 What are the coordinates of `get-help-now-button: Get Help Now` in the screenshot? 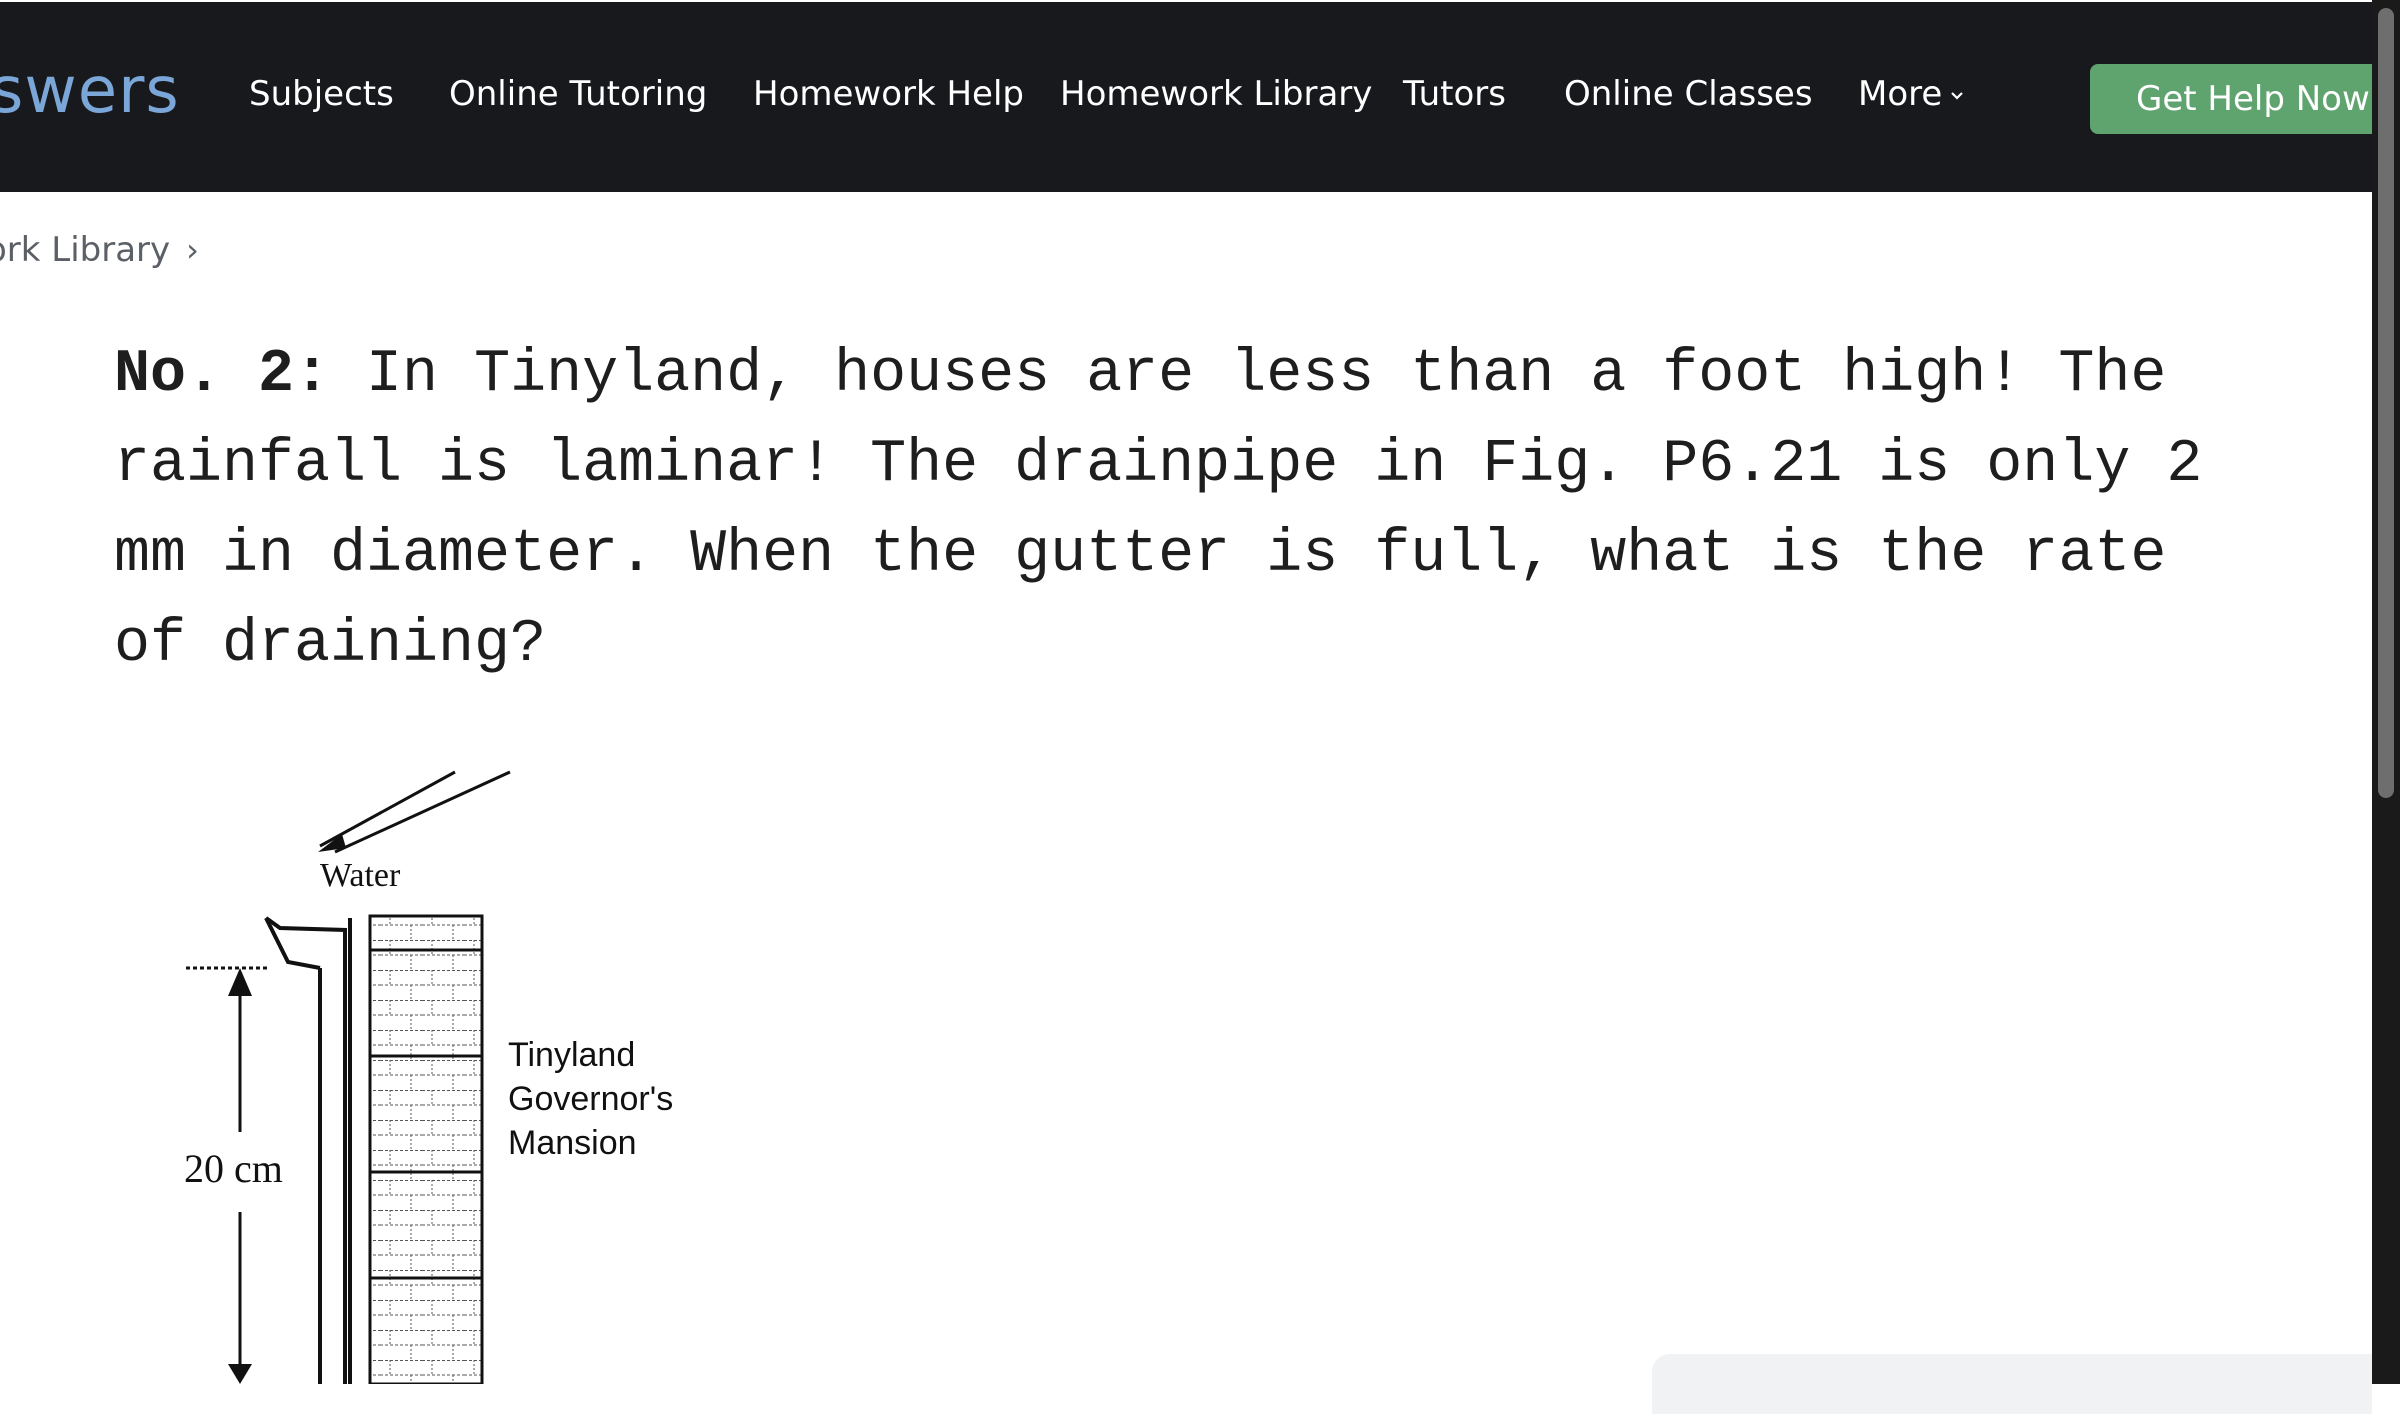 It's located at (2231, 99).